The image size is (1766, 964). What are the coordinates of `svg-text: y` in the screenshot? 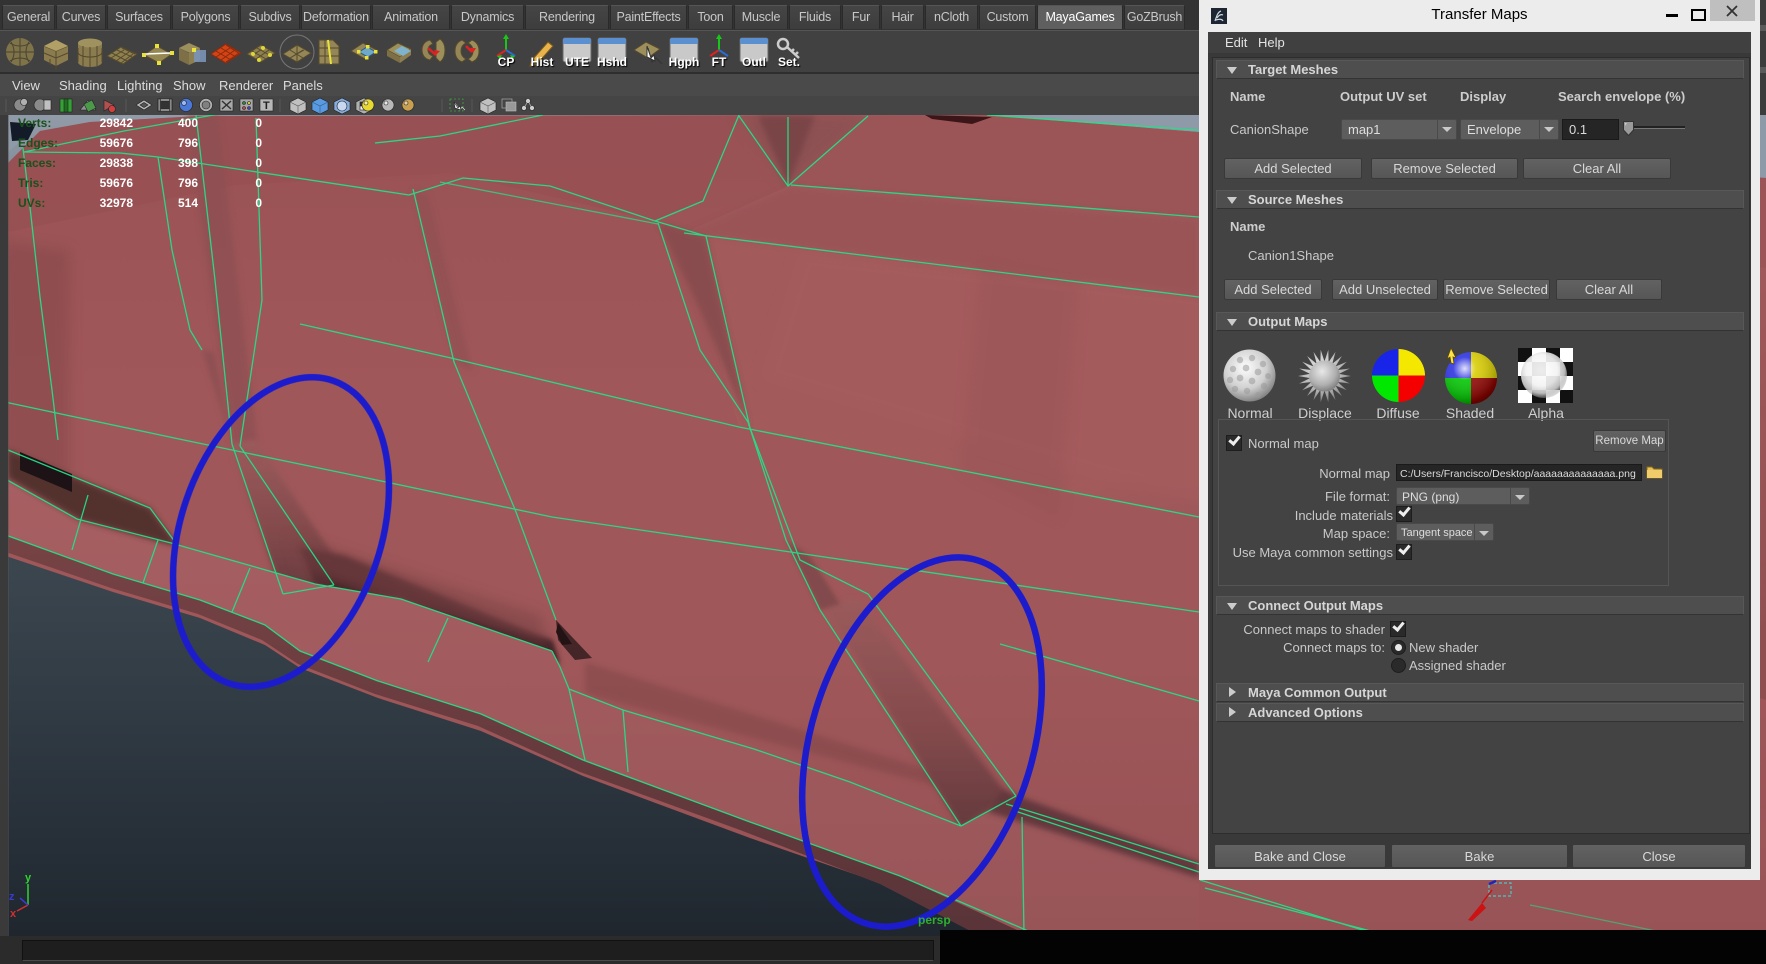 It's located at (28, 878).